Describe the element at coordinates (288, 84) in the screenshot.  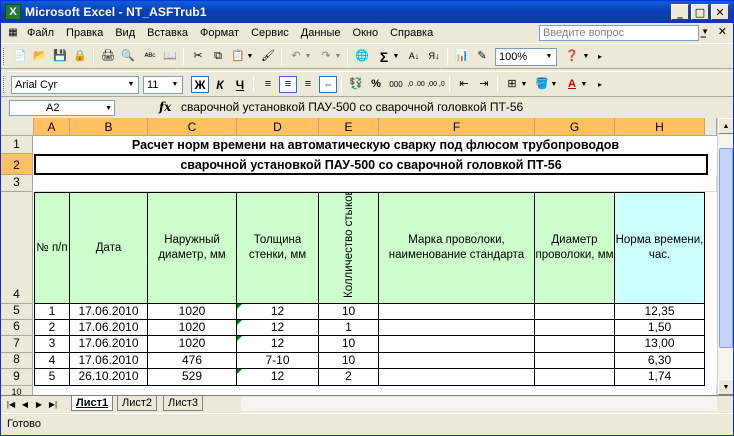
I see `align-center-icon: ≡` at that location.